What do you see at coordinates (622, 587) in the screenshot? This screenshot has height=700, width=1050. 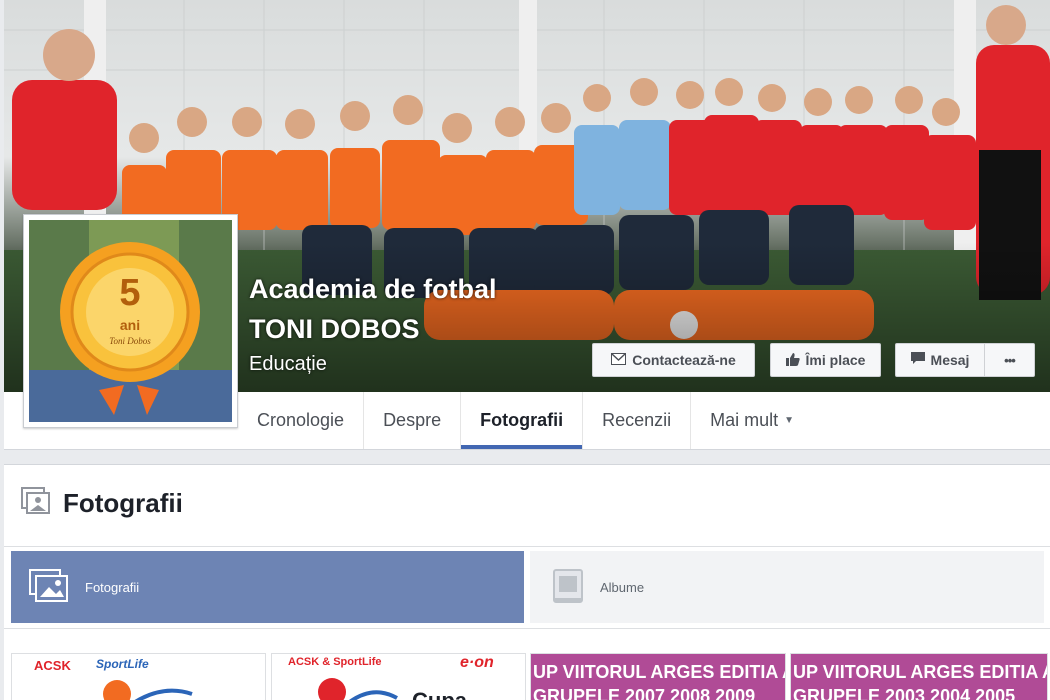 I see `subtab-albums-label: Albume` at bounding box center [622, 587].